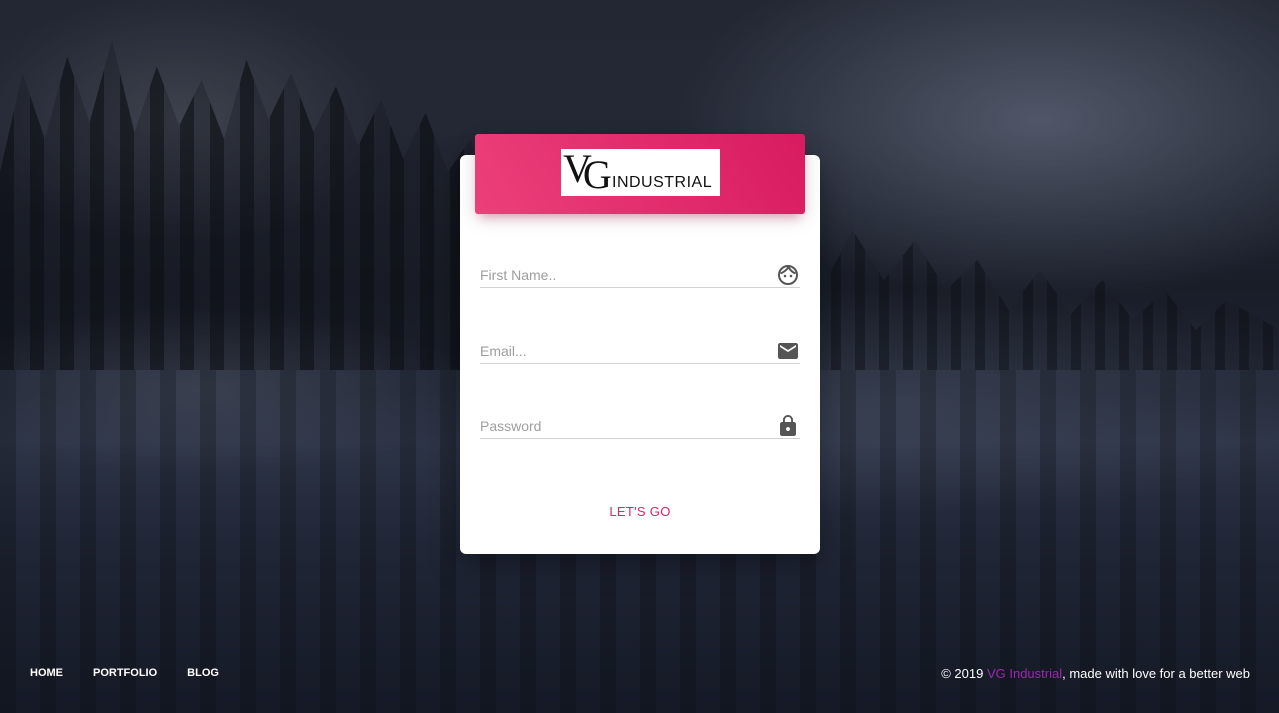 The width and height of the screenshot is (1279, 713). Describe the element at coordinates (640, 512) in the screenshot. I see `lets-go-button: LET'S GO` at that location.